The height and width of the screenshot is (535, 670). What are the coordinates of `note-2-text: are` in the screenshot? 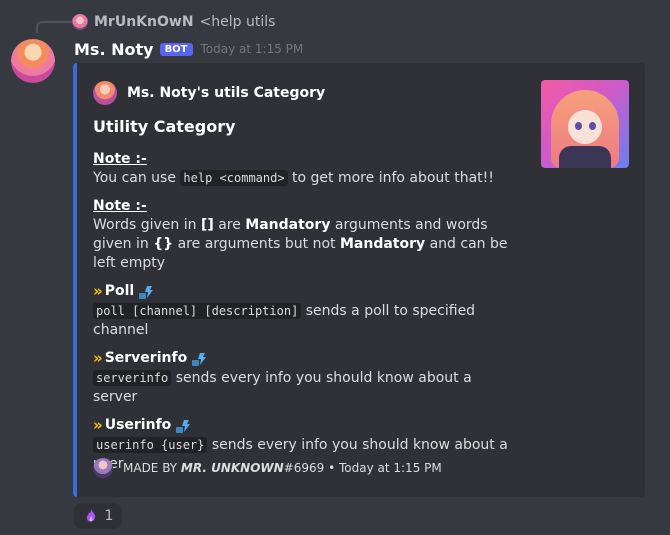 It's located at (229, 225).